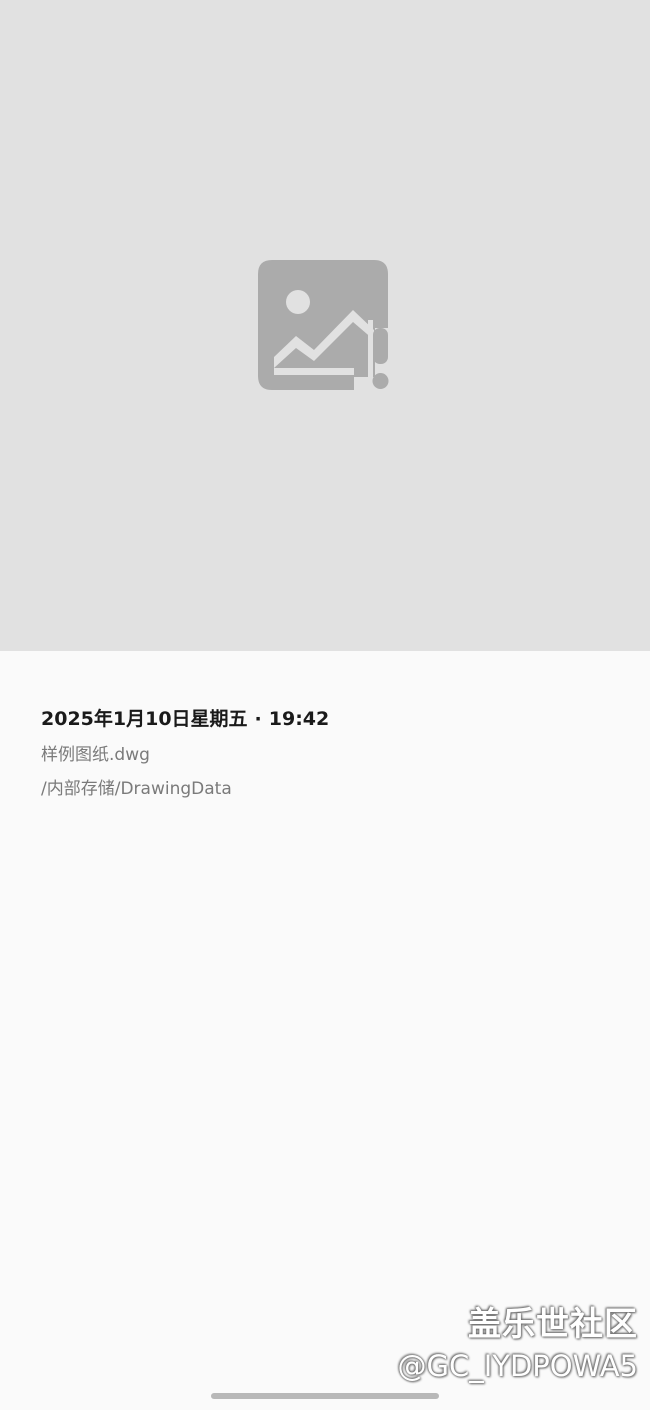 This screenshot has height=1410, width=650. I want to click on watermark-user: @GC_IYDPOWA5, so click(517, 1366).